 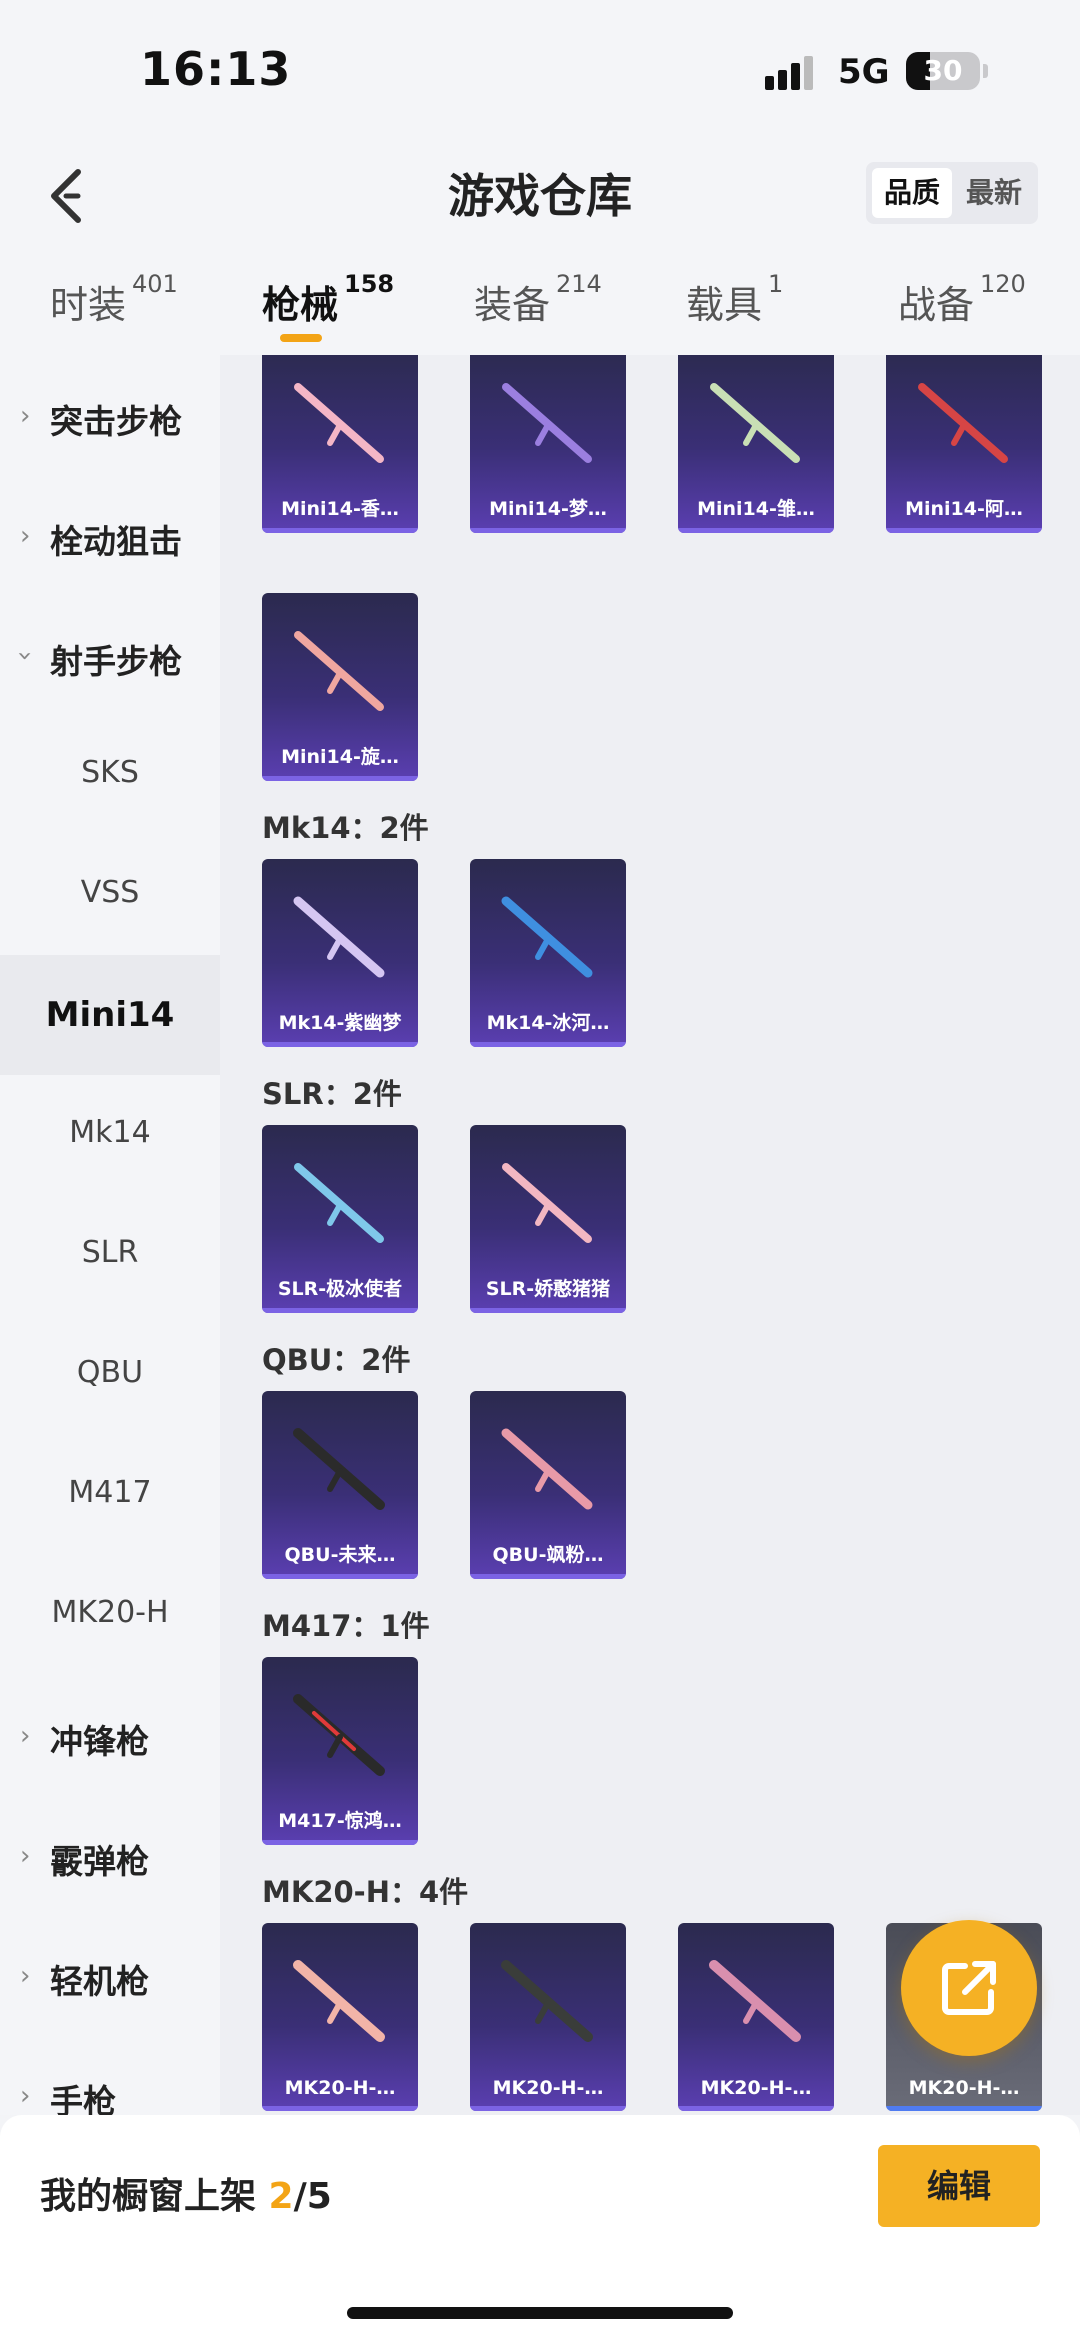 I want to click on sidebar-item-label: Mk14, so click(x=110, y=1132).